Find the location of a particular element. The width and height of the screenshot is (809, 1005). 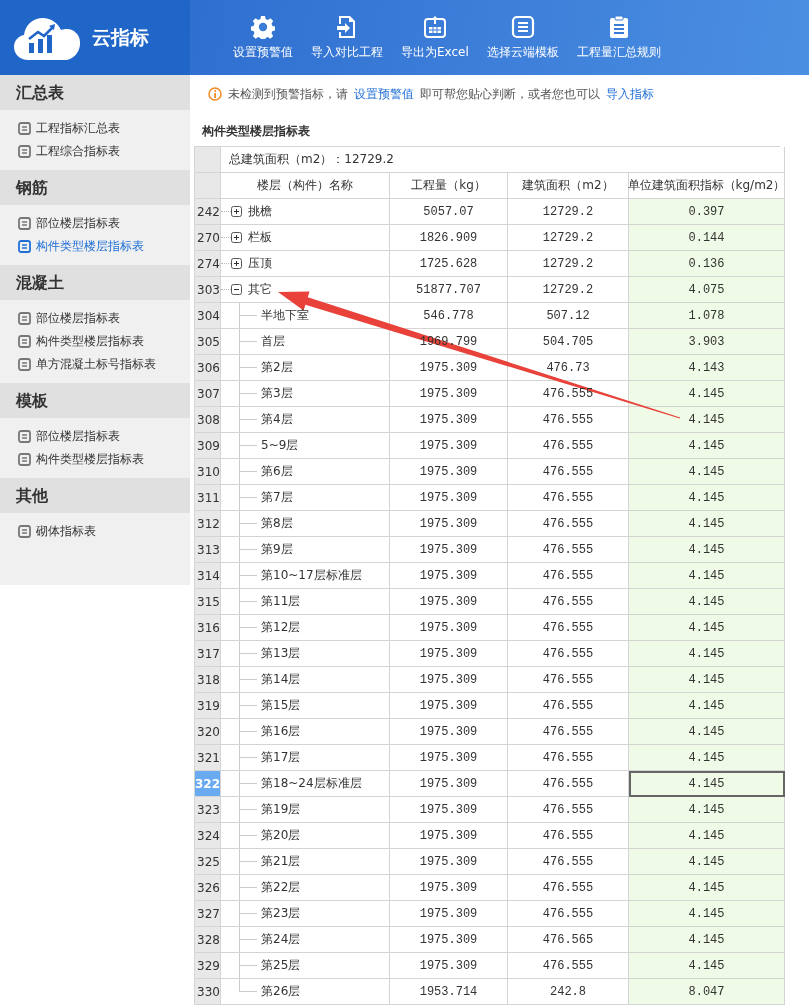

section-heading: 模板 is located at coordinates (95, 400).